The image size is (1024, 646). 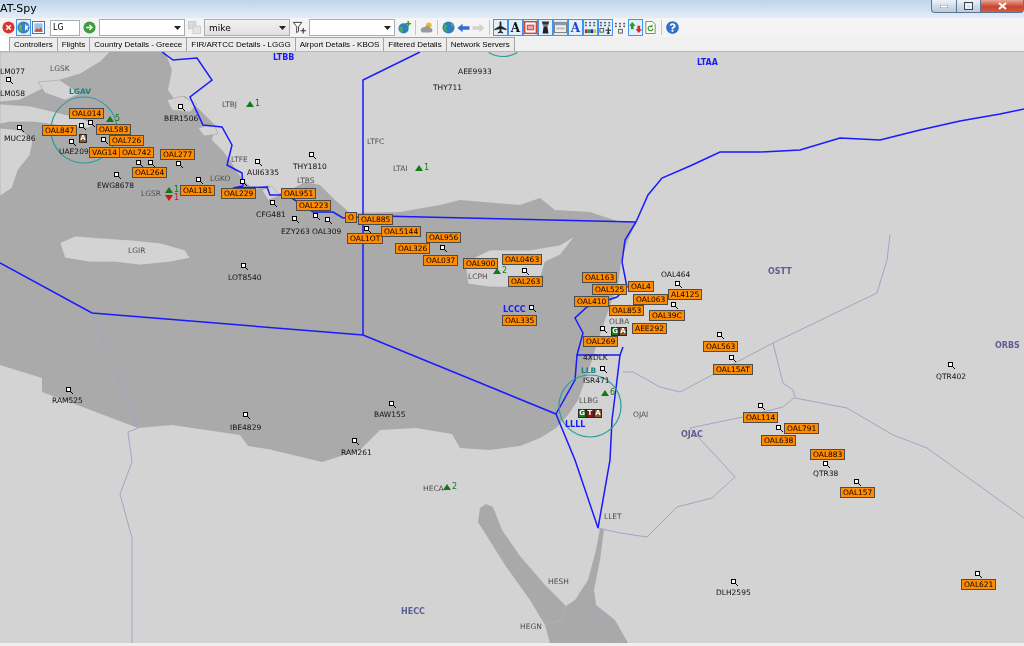 What do you see at coordinates (284, 57) in the screenshot?
I see `fir-label: LTBB` at bounding box center [284, 57].